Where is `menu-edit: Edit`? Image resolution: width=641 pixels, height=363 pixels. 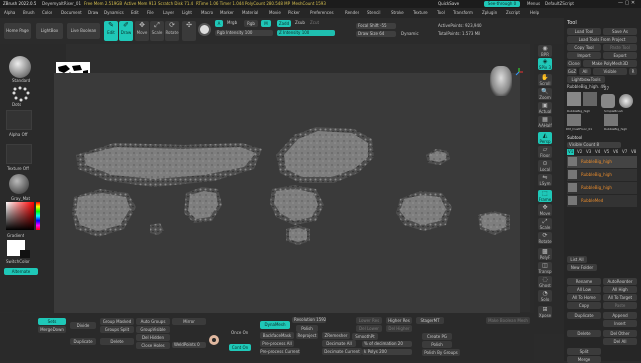 menu-edit: Edit is located at coordinates (135, 13).